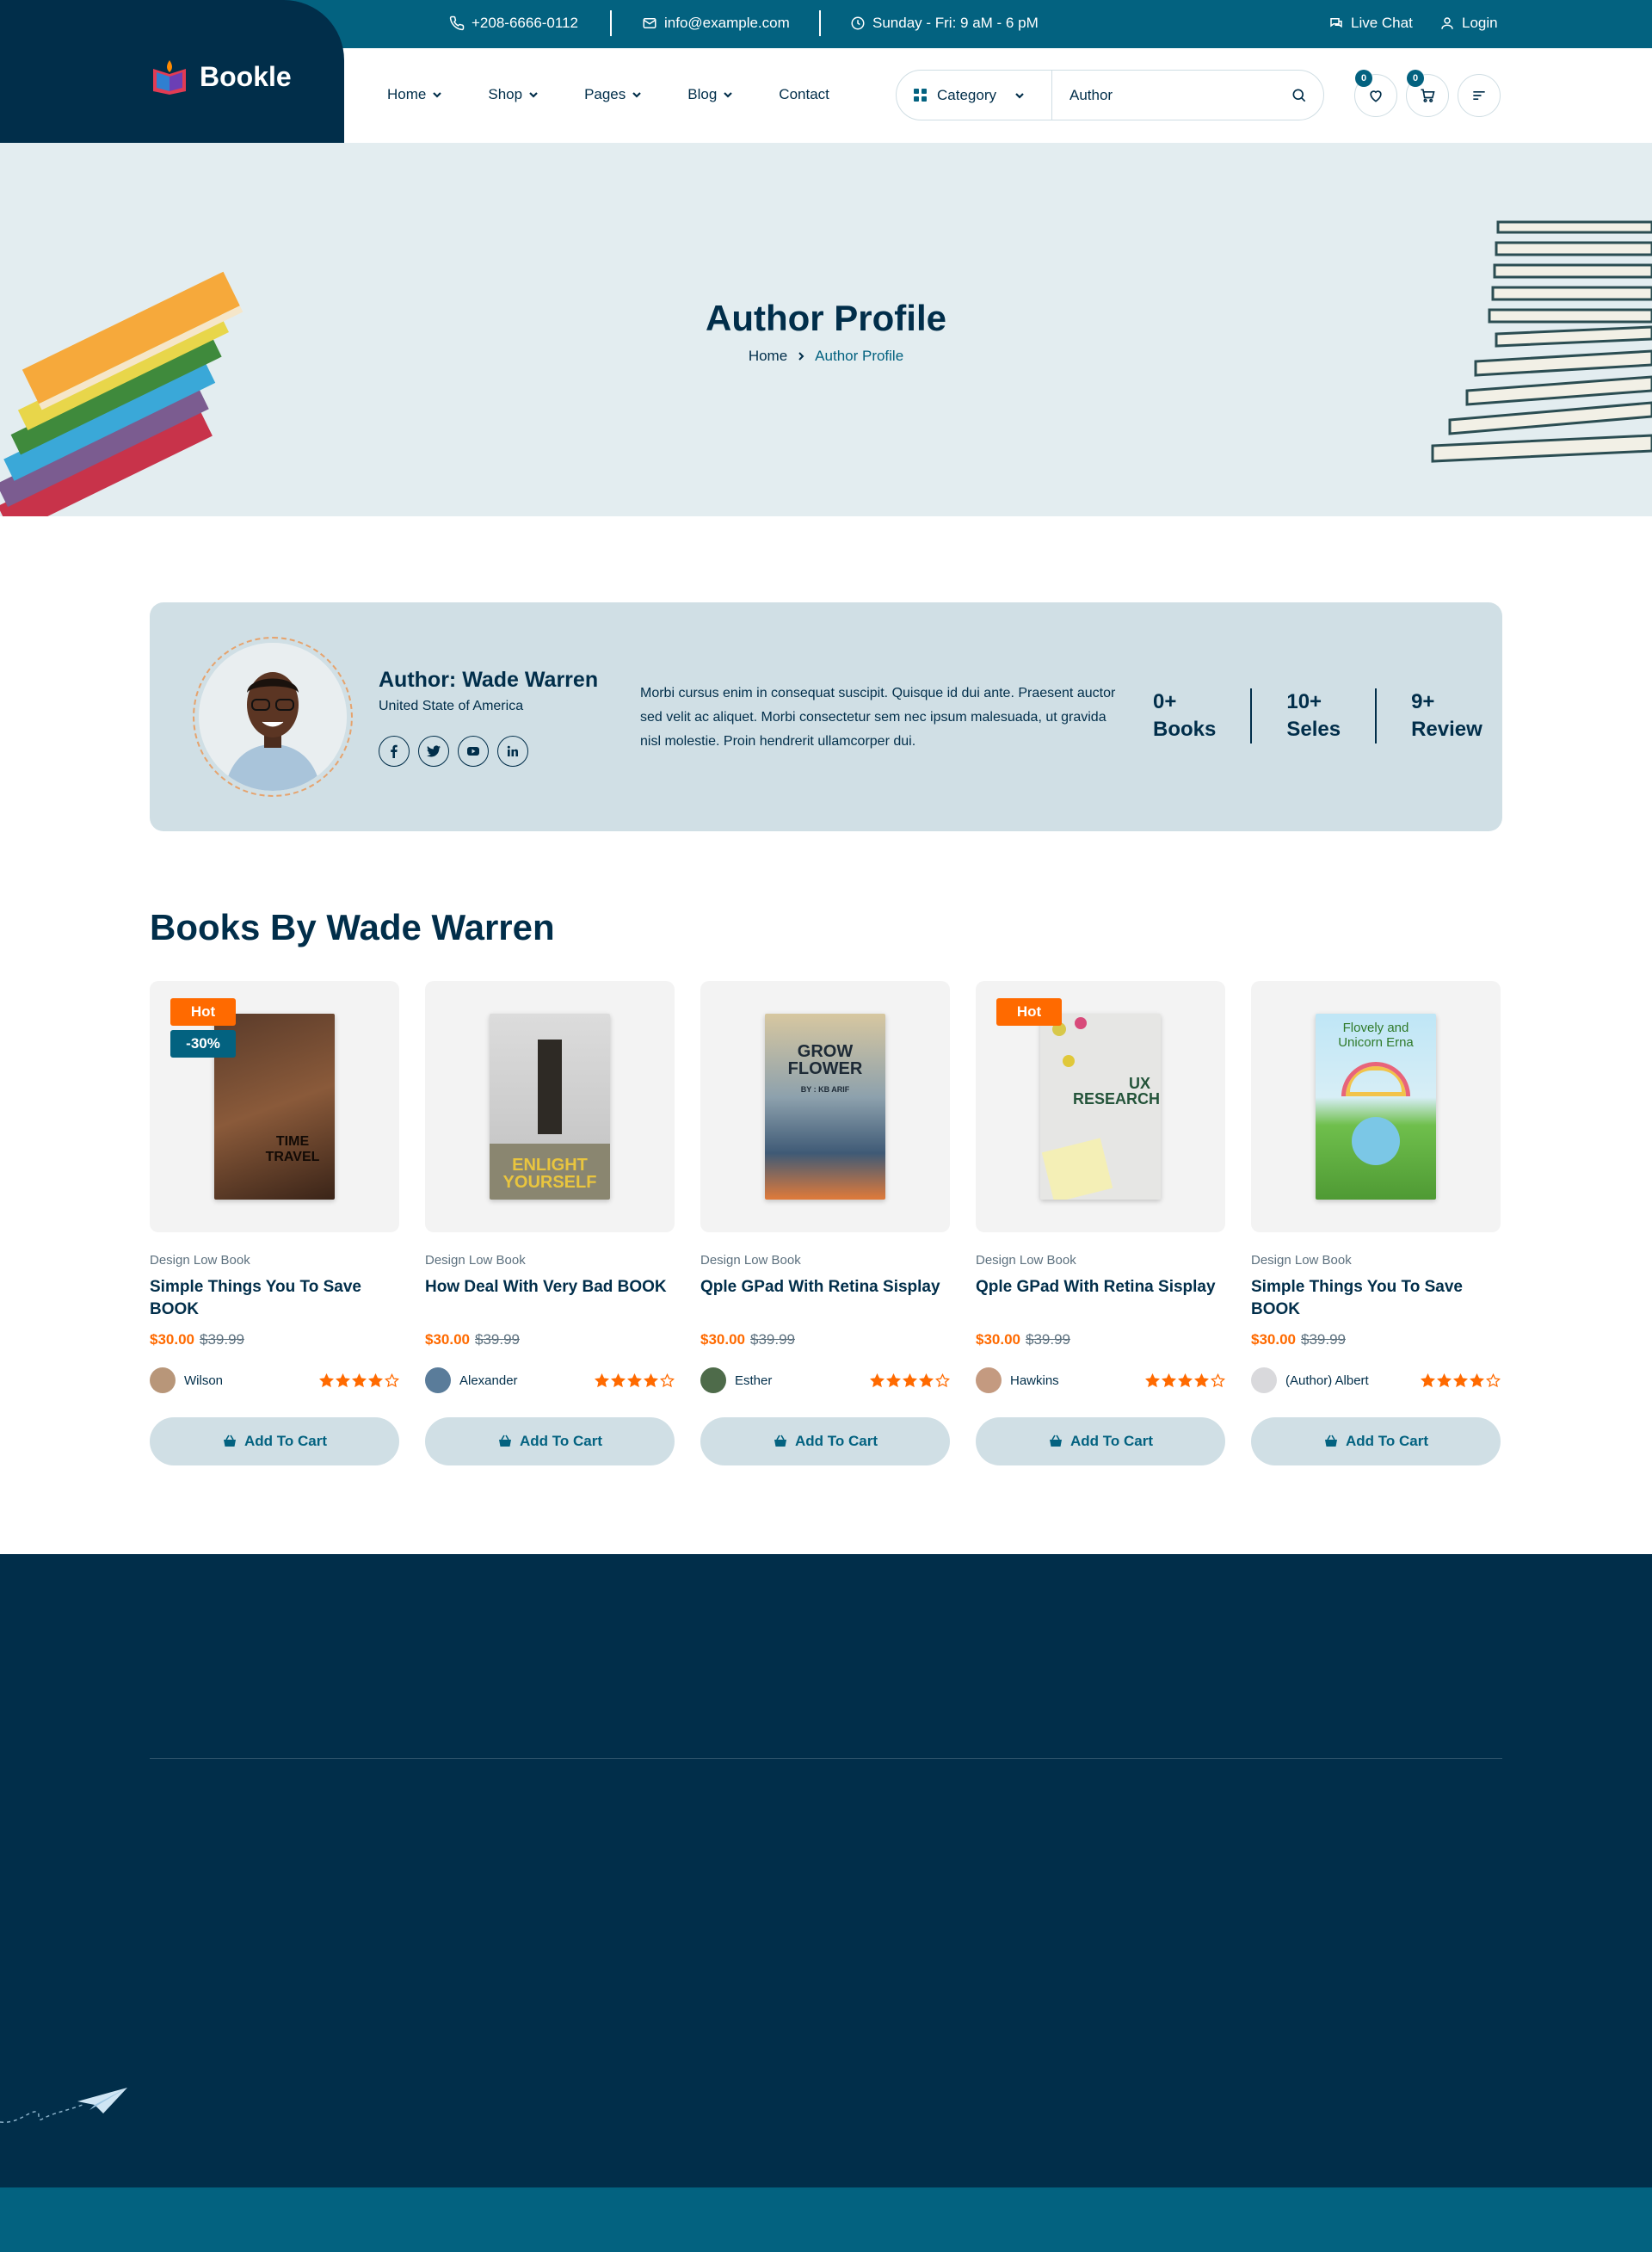 This screenshot has height=2252, width=1652. Describe the element at coordinates (1376, 1141) in the screenshot. I see `unicorn-graphic` at that location.